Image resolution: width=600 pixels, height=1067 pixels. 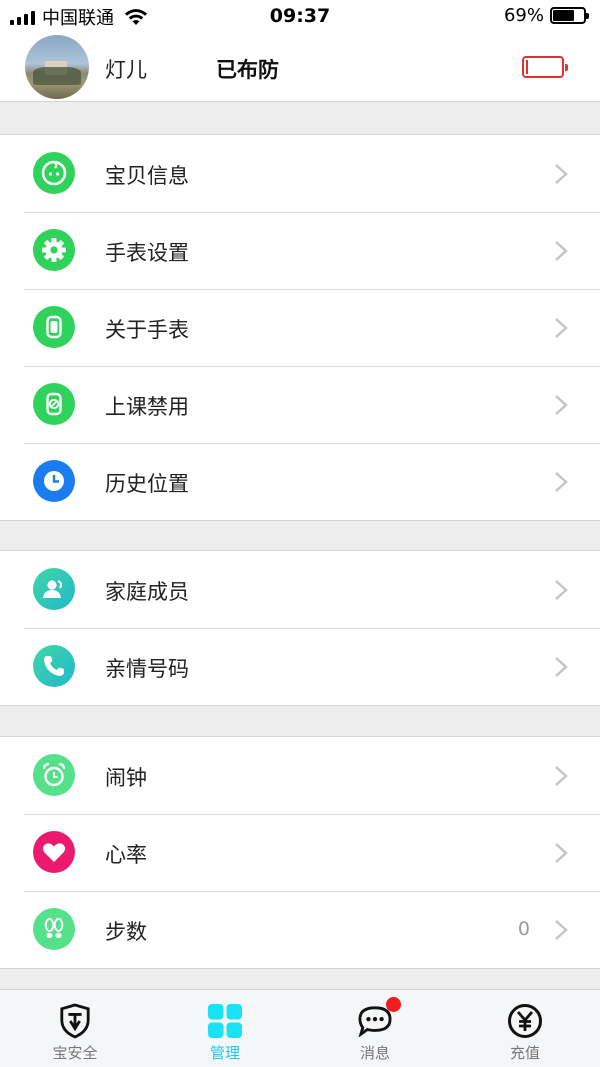 What do you see at coordinates (300, 173) in the screenshot?
I see `menu-item-baby-info: 宝贝信息` at bounding box center [300, 173].